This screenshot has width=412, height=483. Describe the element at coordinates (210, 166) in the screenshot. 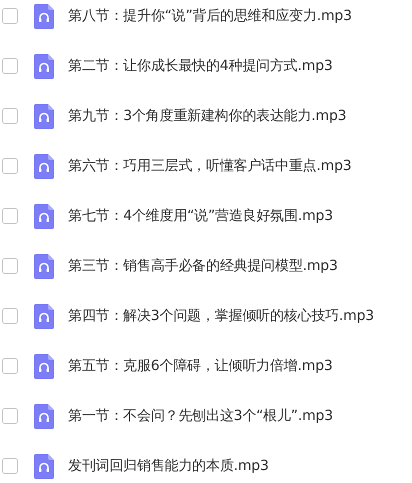

I see `file-name: 第六节：巧用三层式，听懂客户话中重点.mp3` at that location.